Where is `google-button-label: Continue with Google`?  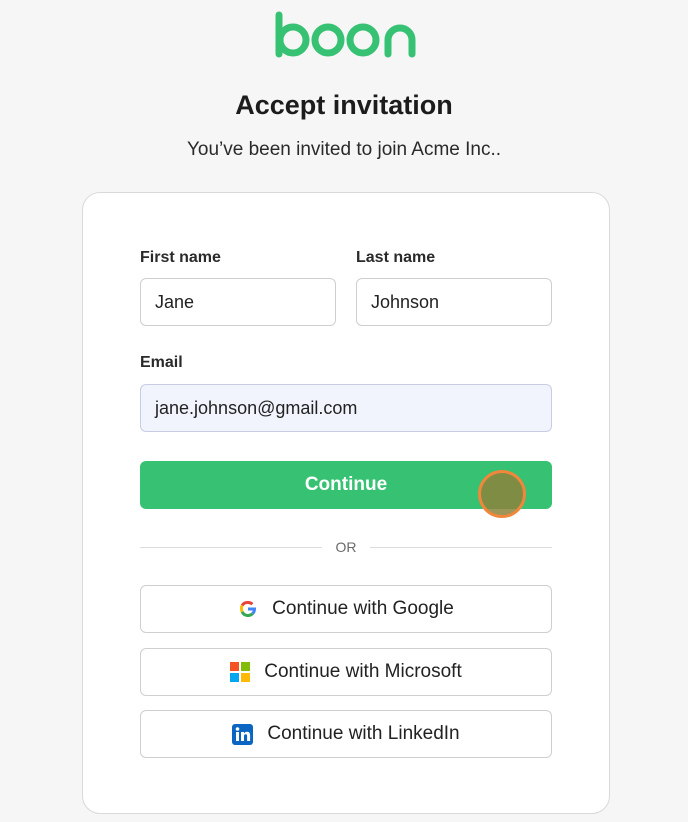
google-button-label: Continue with Google is located at coordinates (363, 608).